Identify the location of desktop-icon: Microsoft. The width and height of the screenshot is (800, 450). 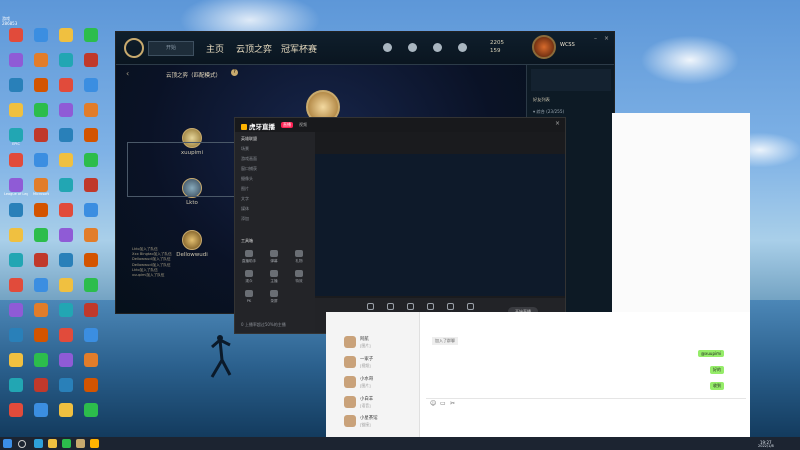
(41, 191).